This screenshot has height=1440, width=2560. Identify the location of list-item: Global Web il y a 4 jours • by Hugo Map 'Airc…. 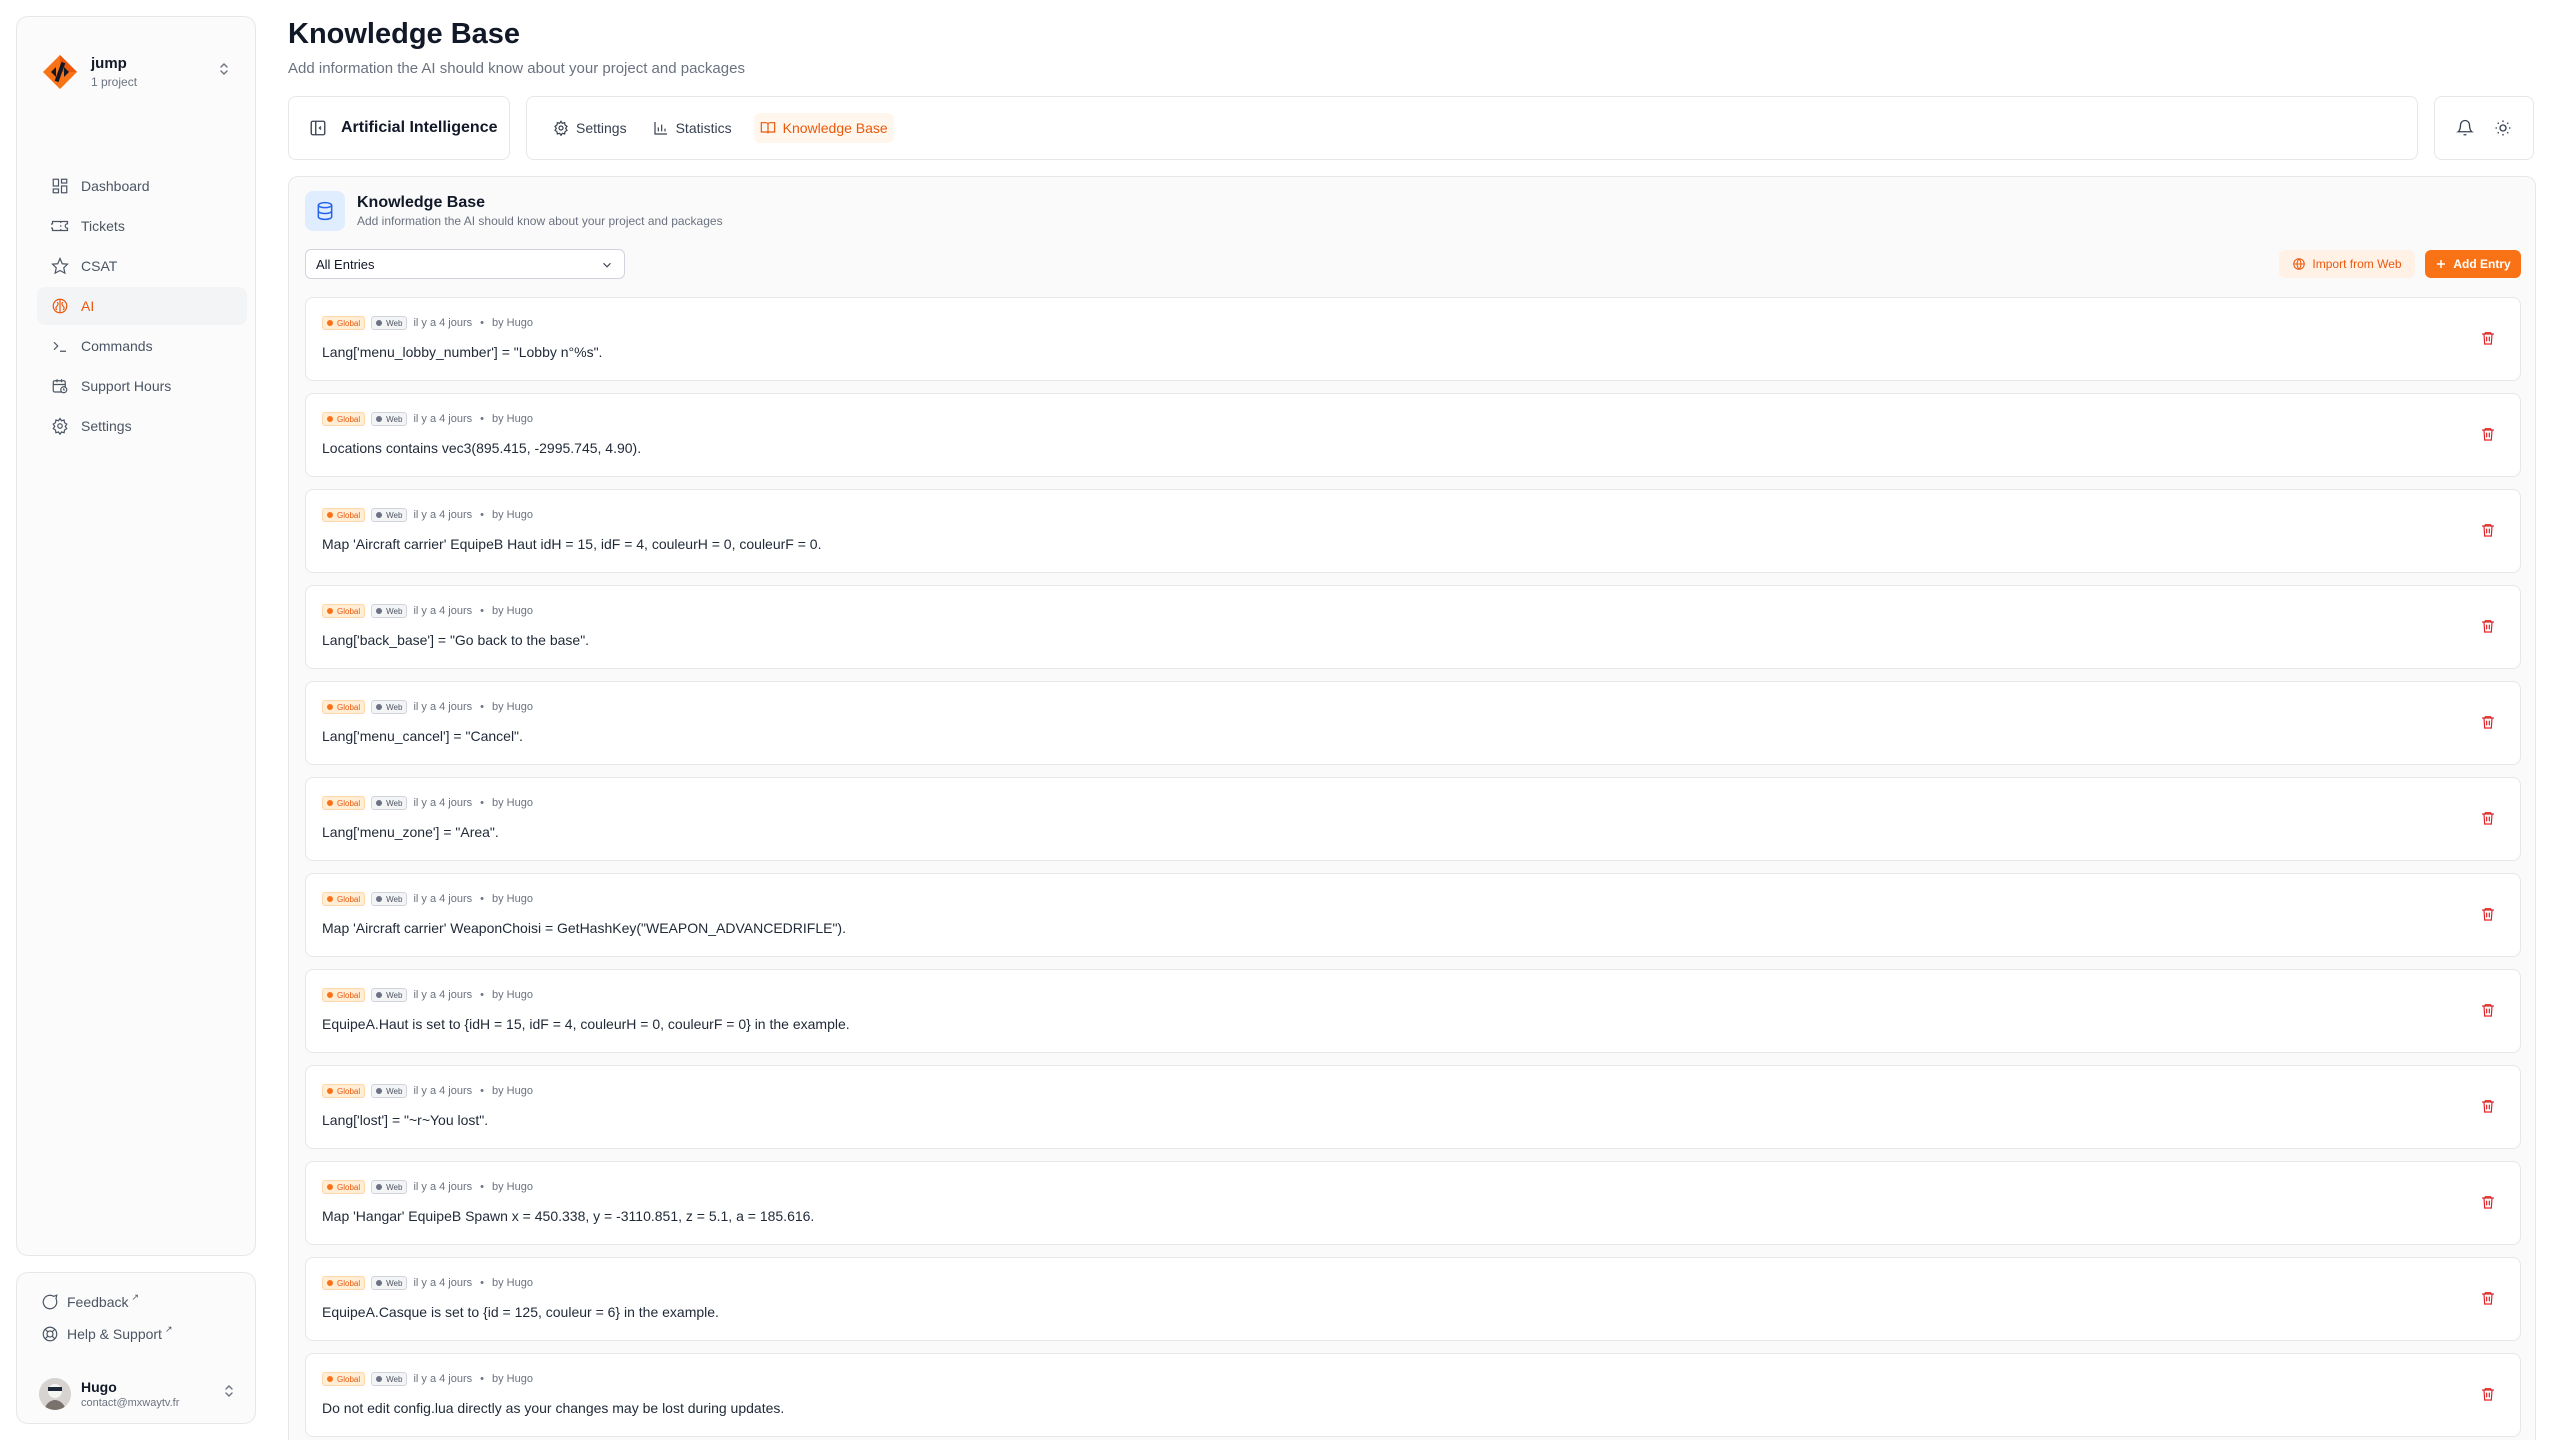
(1413, 915).